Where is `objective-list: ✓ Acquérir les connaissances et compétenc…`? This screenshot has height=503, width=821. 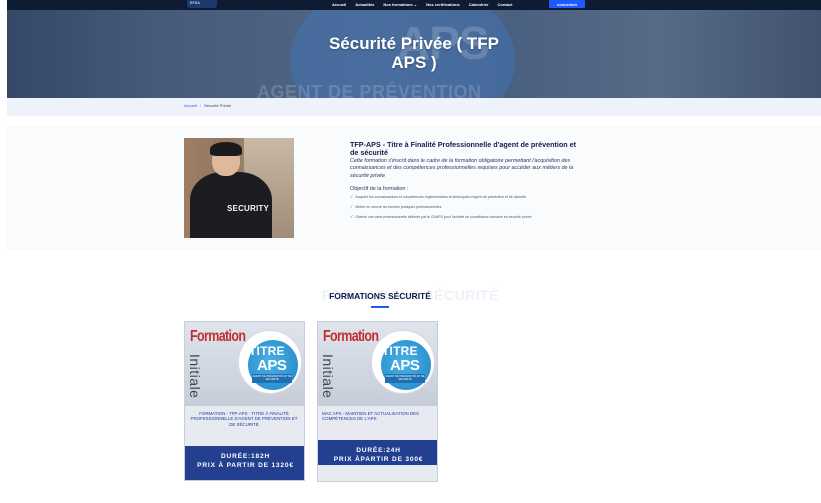 objective-list: ✓ Acquérir les connaissances et compétenc… is located at coordinates (467, 209).